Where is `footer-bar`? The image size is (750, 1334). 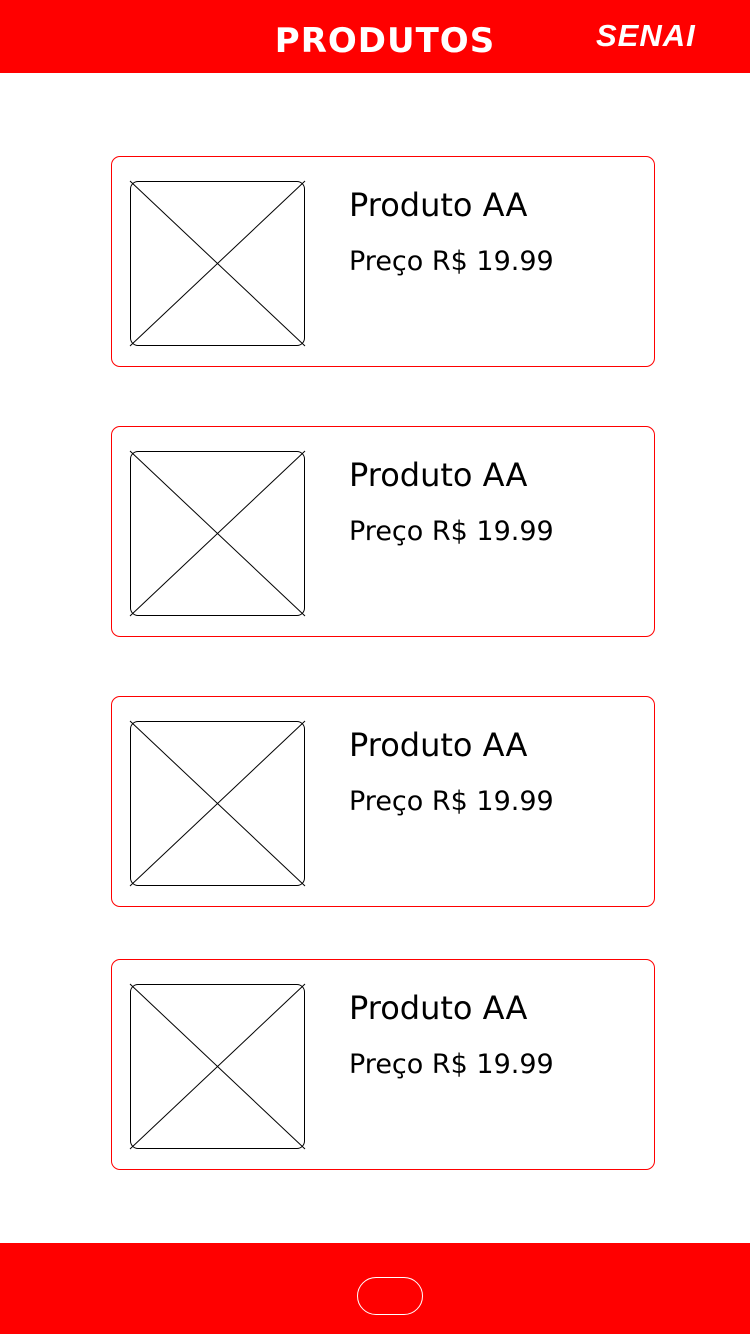 footer-bar is located at coordinates (375, 1288).